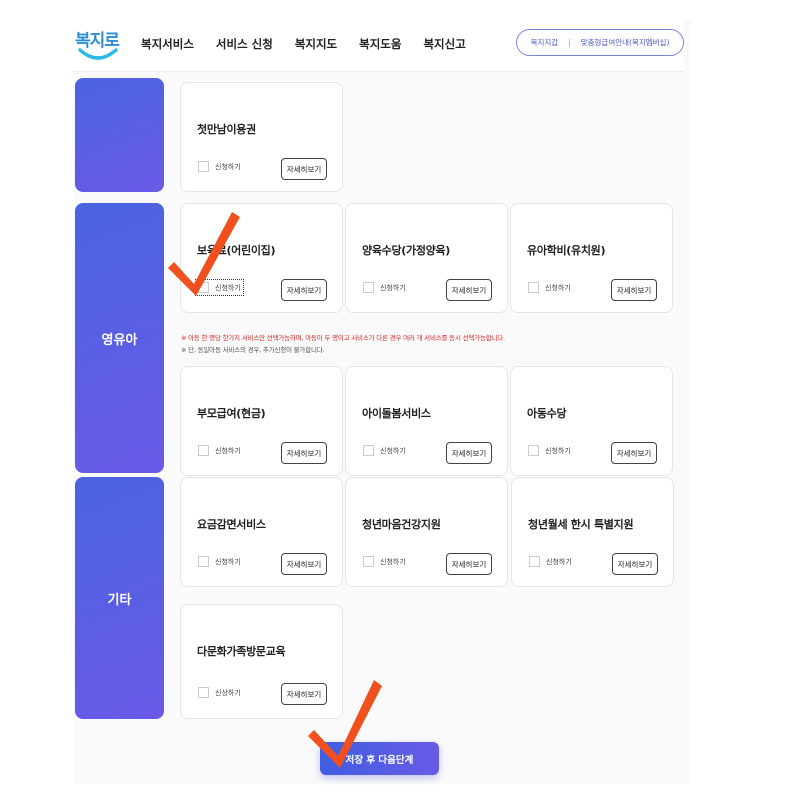 The width and height of the screenshot is (800, 800). What do you see at coordinates (241, 651) in the screenshot?
I see `service-title: 다문화가족방문교육` at bounding box center [241, 651].